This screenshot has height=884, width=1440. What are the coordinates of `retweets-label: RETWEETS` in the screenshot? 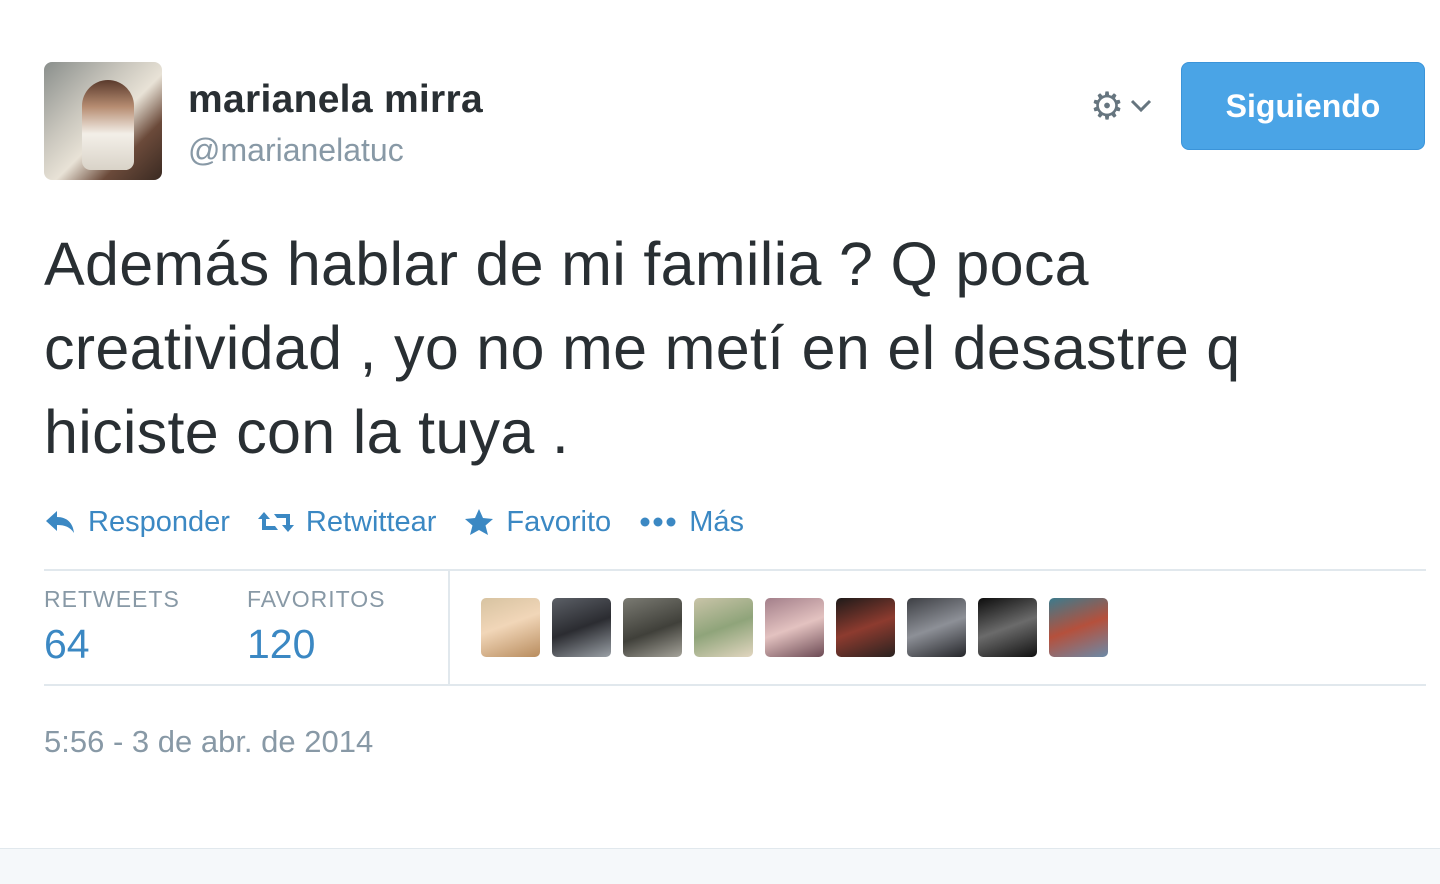 It's located at (112, 599).